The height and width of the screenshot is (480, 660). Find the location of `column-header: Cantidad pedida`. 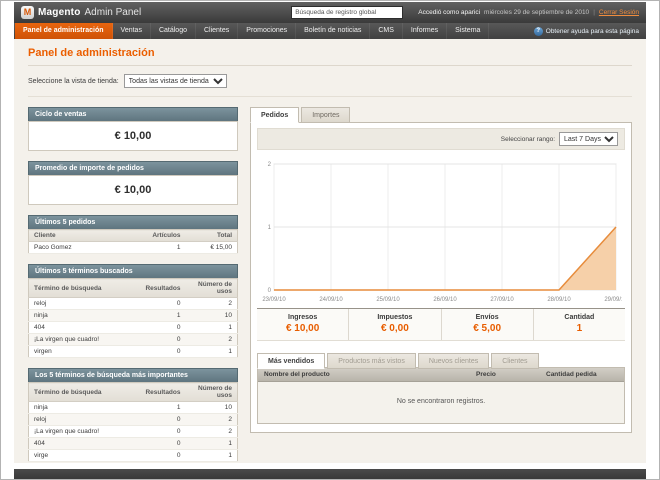

column-header: Cantidad pedida is located at coordinates (571, 374).